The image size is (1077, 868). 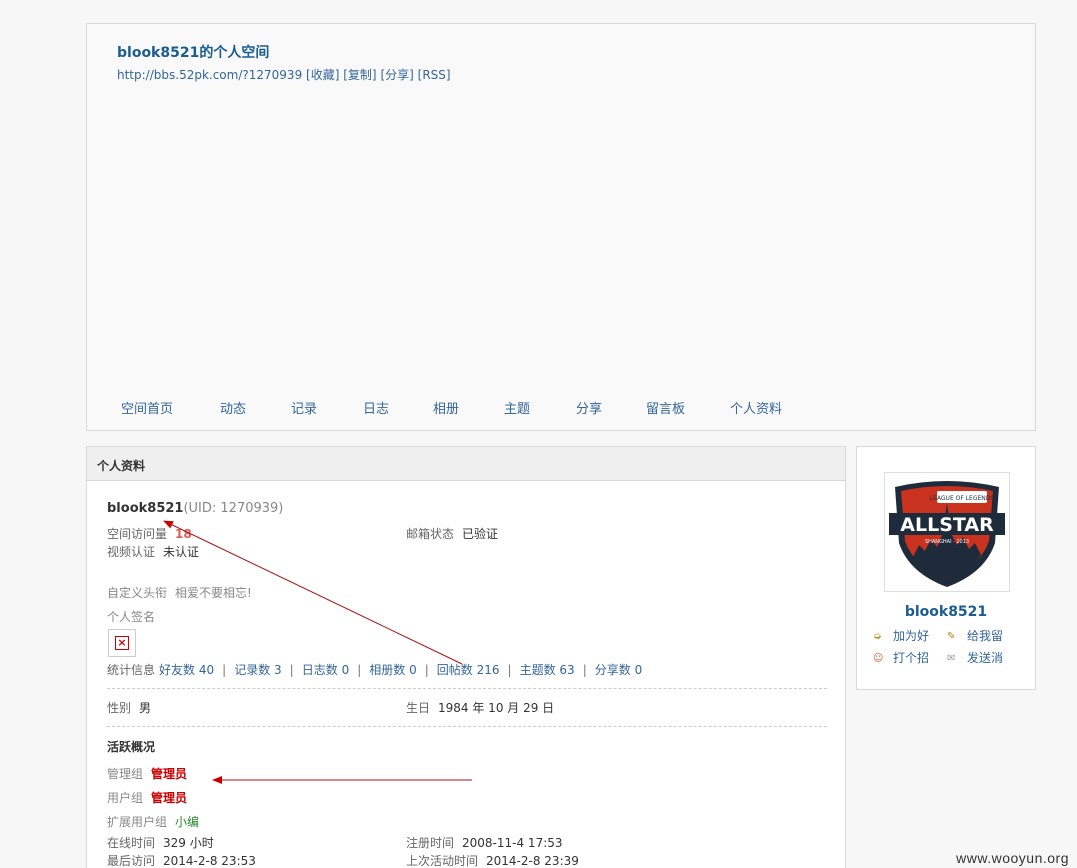 What do you see at coordinates (125, 798) in the screenshot?
I see `user-group-label: 用户组` at bounding box center [125, 798].